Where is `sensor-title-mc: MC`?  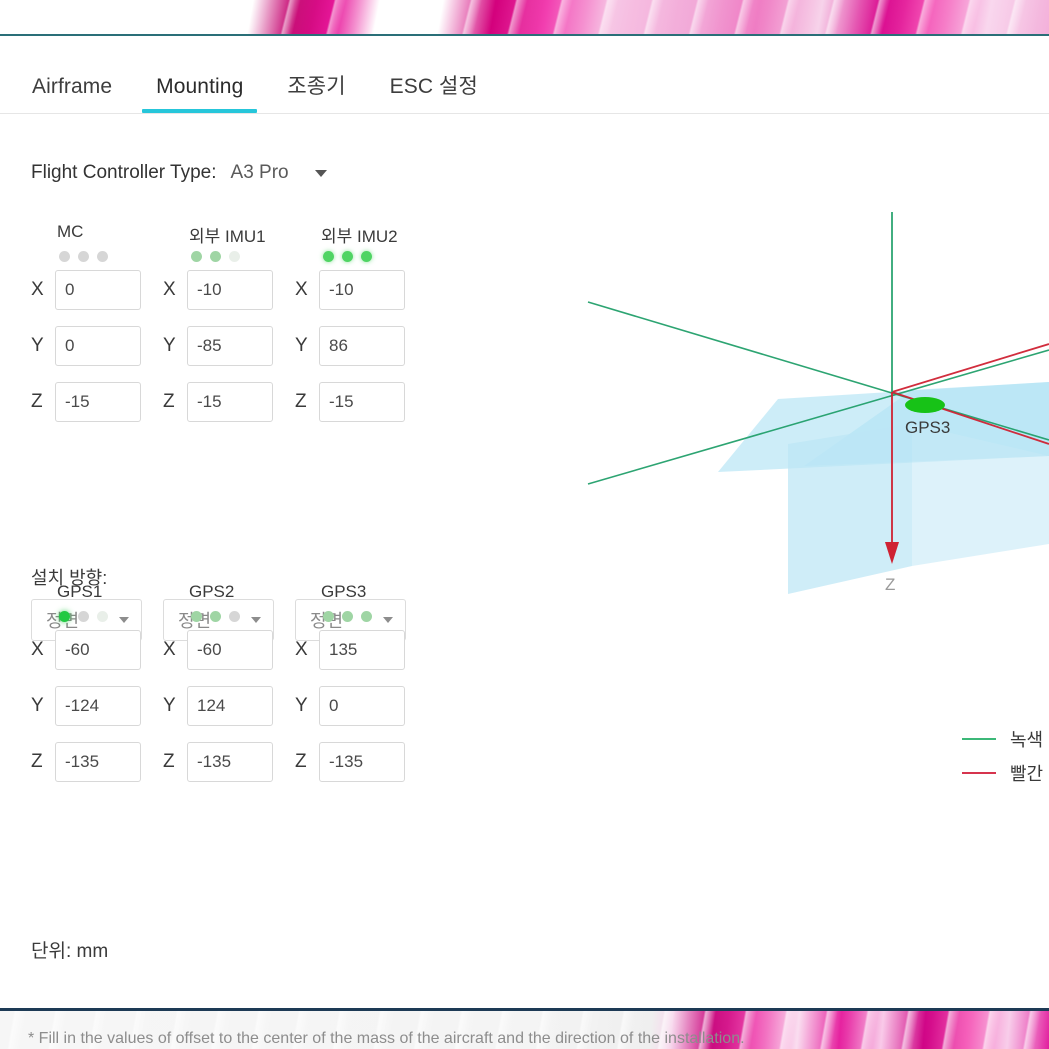 sensor-title-mc: MC is located at coordinates (70, 231).